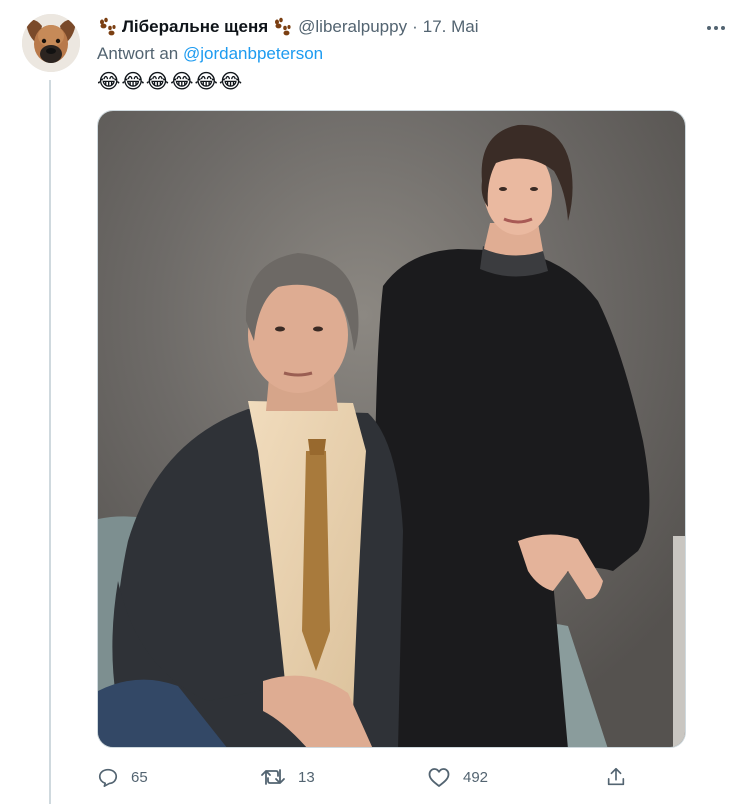 The width and height of the screenshot is (748, 804). What do you see at coordinates (457, 777) in the screenshot?
I see `like-button: 492` at bounding box center [457, 777].